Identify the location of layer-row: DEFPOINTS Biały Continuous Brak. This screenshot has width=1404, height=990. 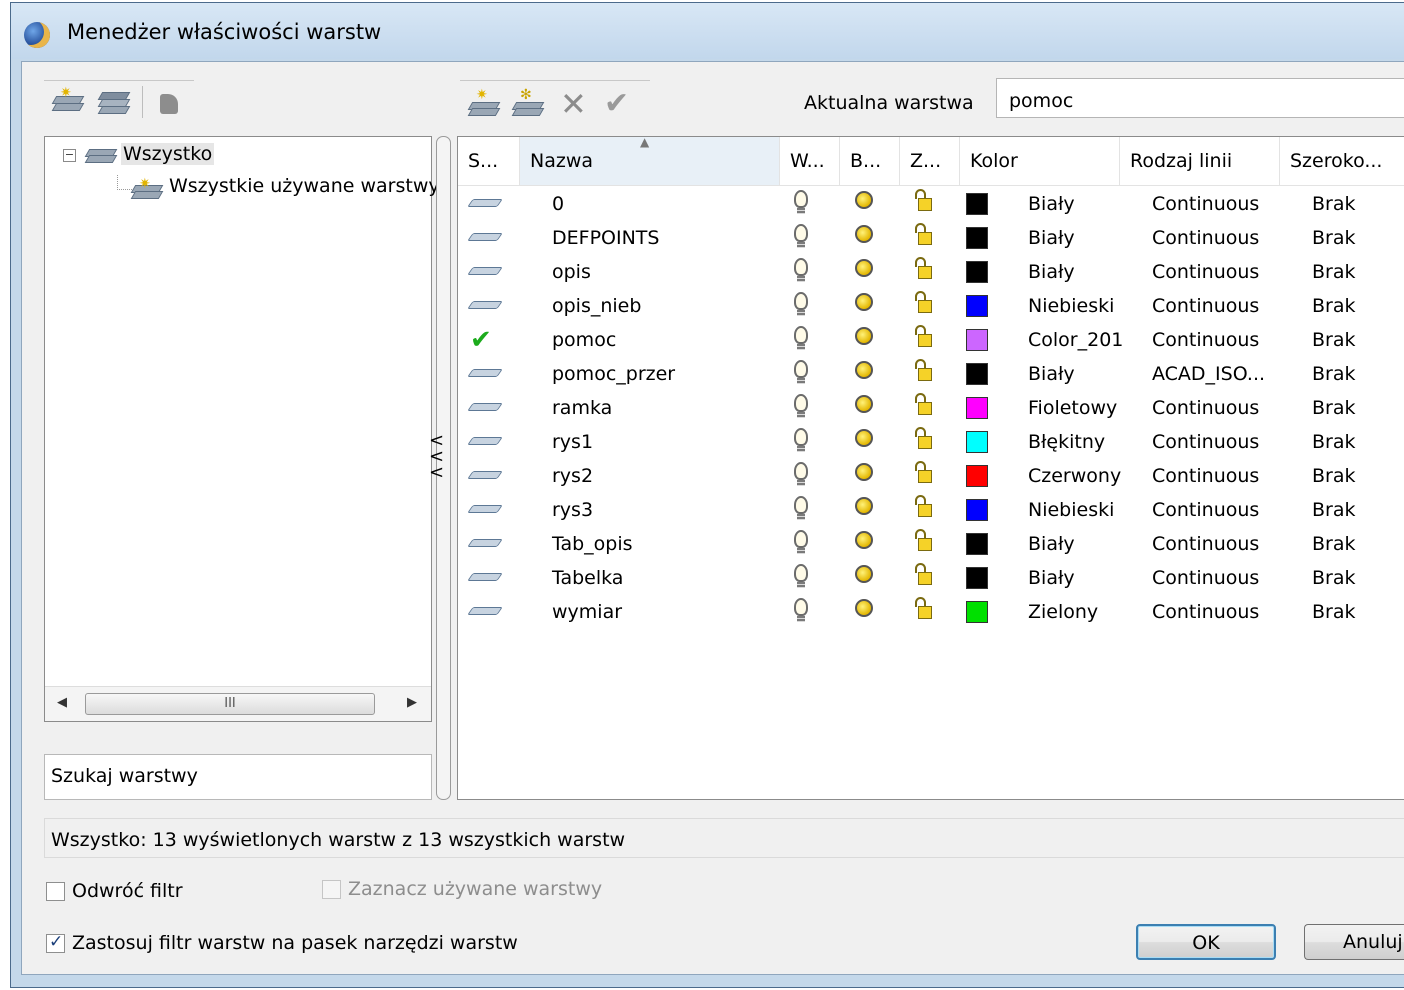
(931, 238).